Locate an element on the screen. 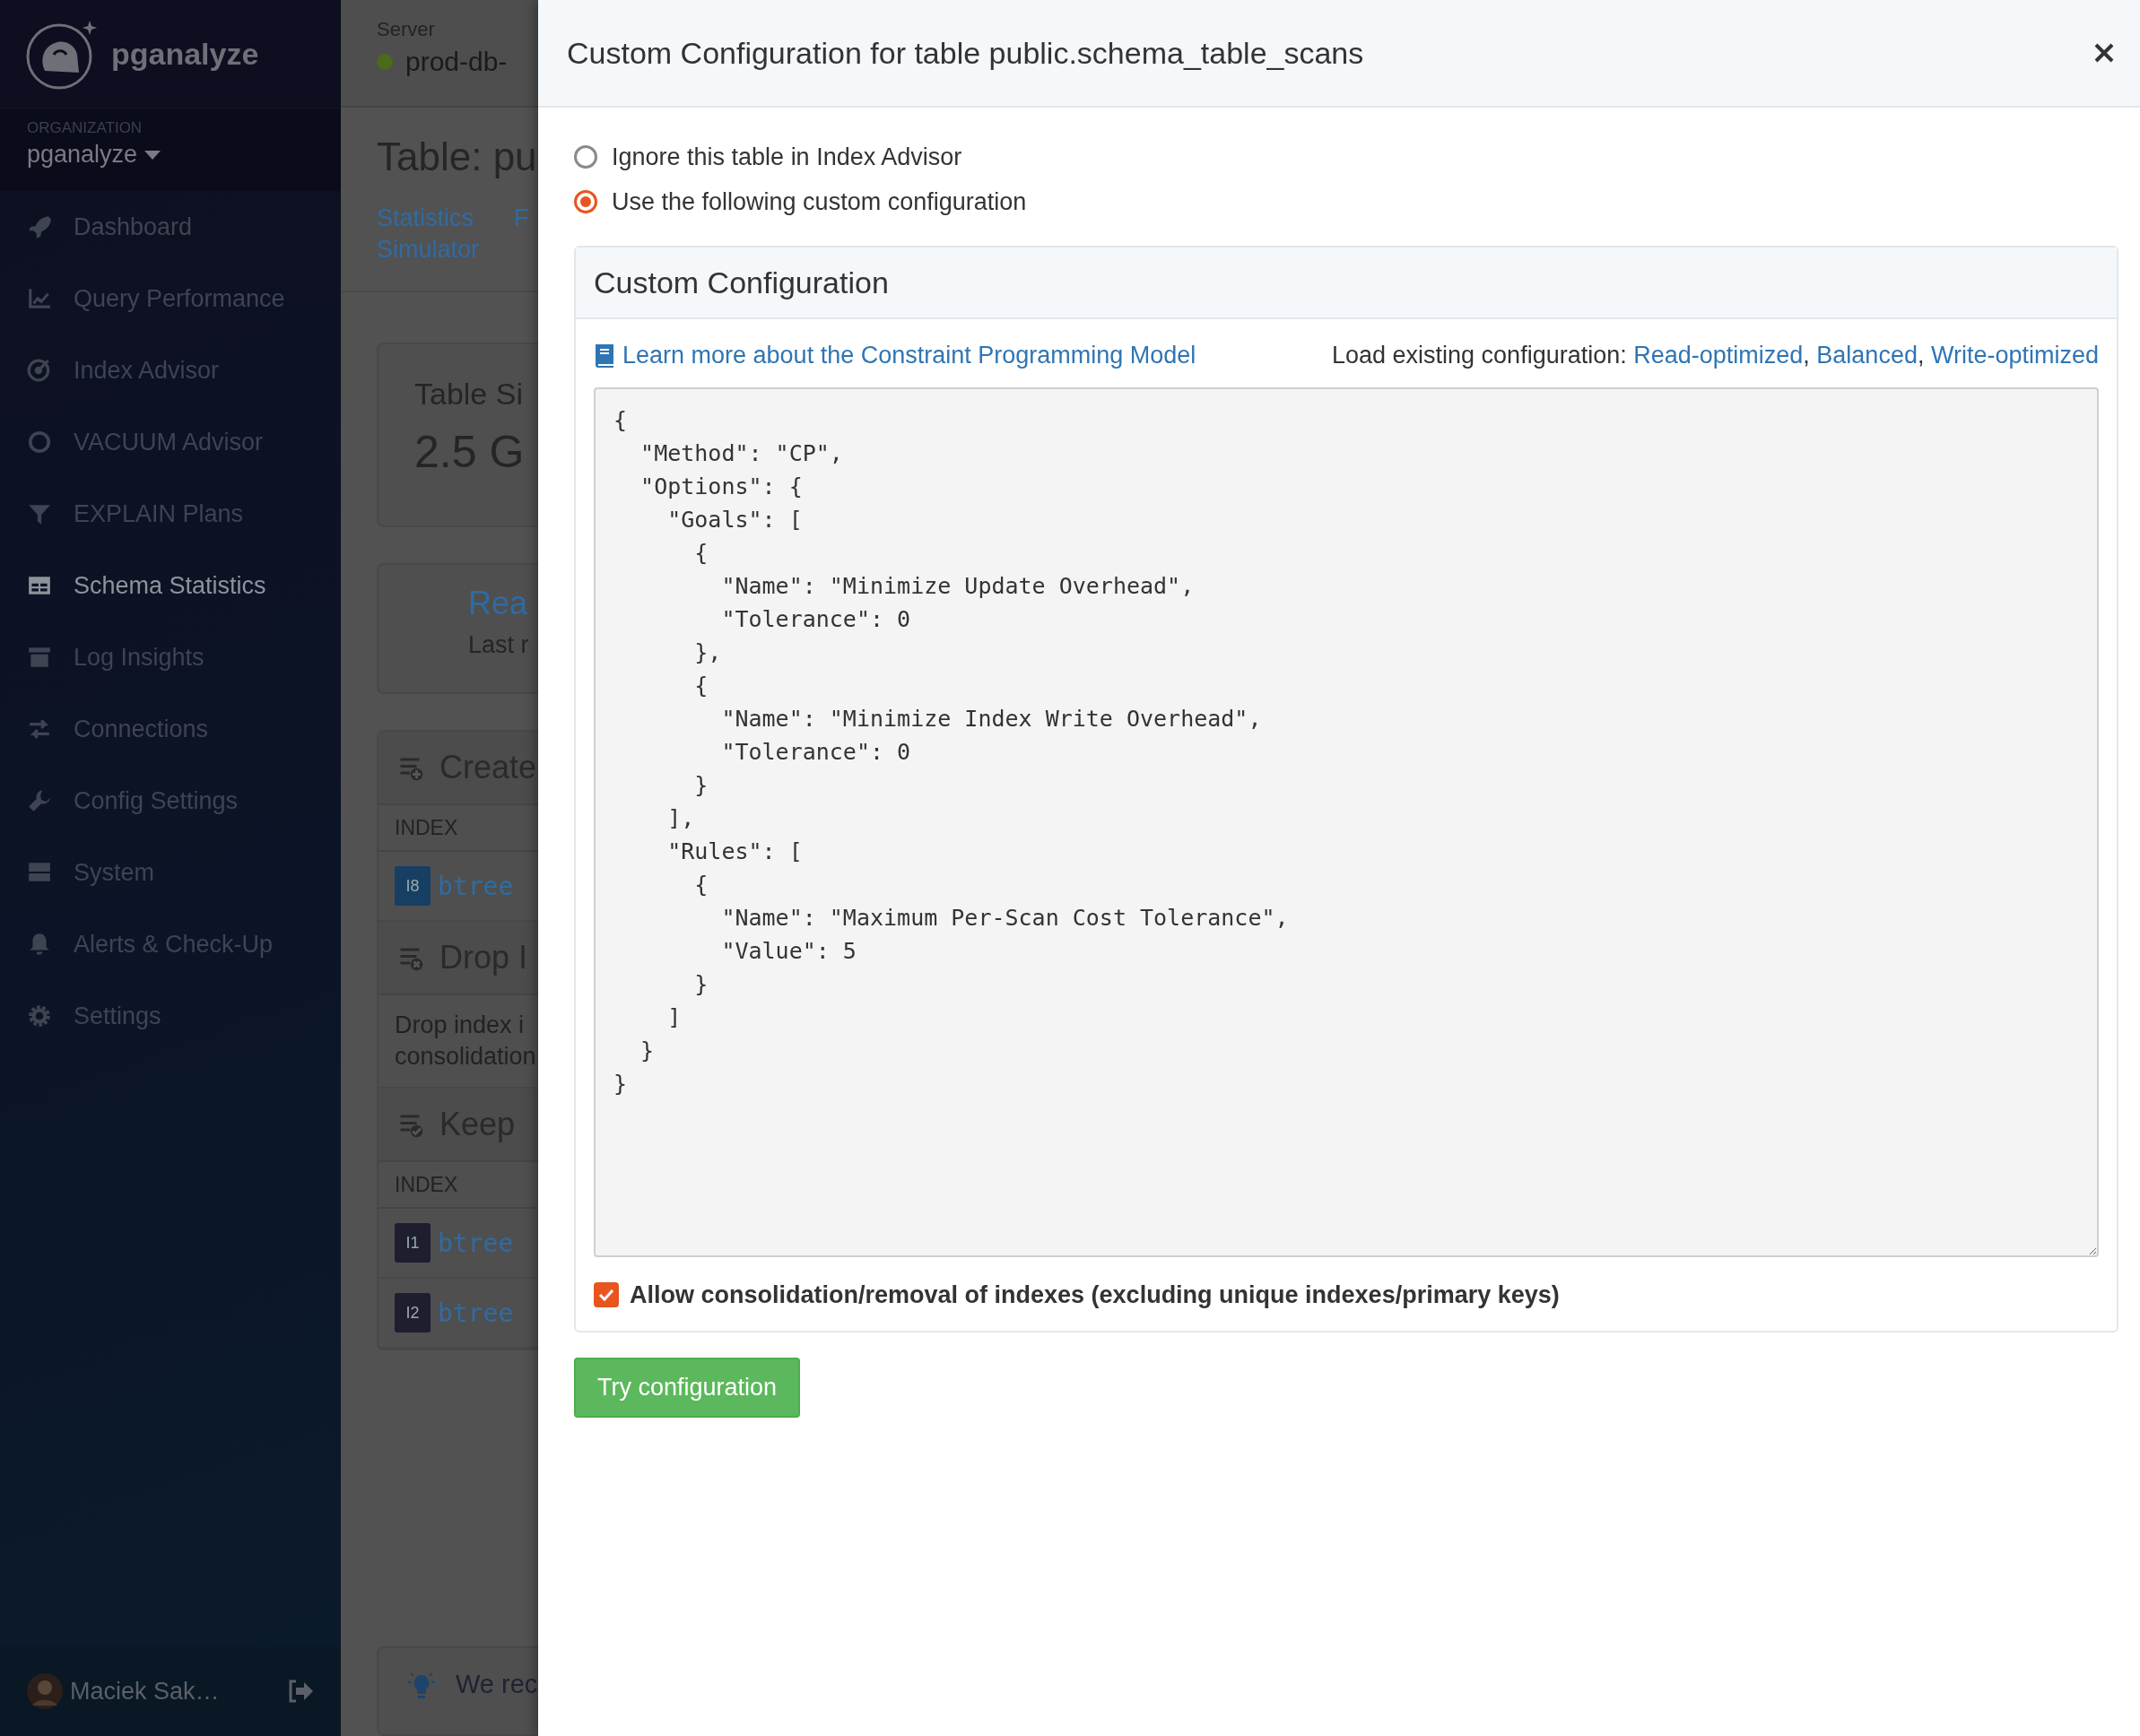 Image resolution: width=2140 pixels, height=1736 pixels. gear-icon is located at coordinates (40, 1016).